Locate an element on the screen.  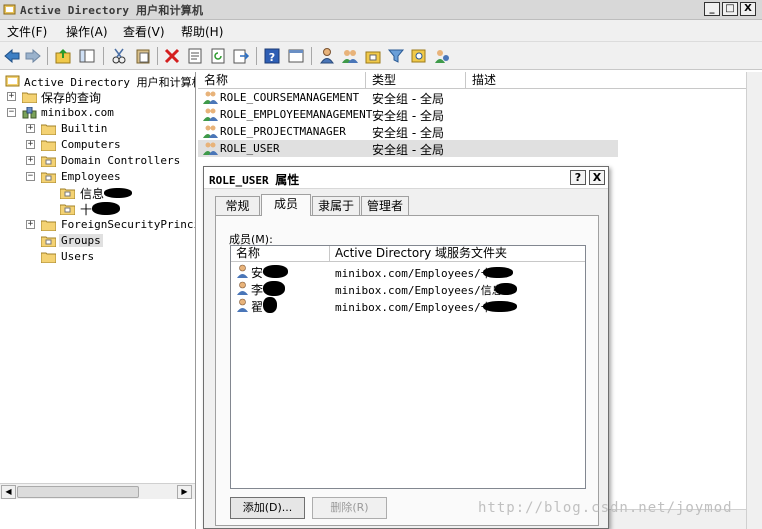
tree-root: Active Directory 用户和计算机 is located at coordinates (97, 81).